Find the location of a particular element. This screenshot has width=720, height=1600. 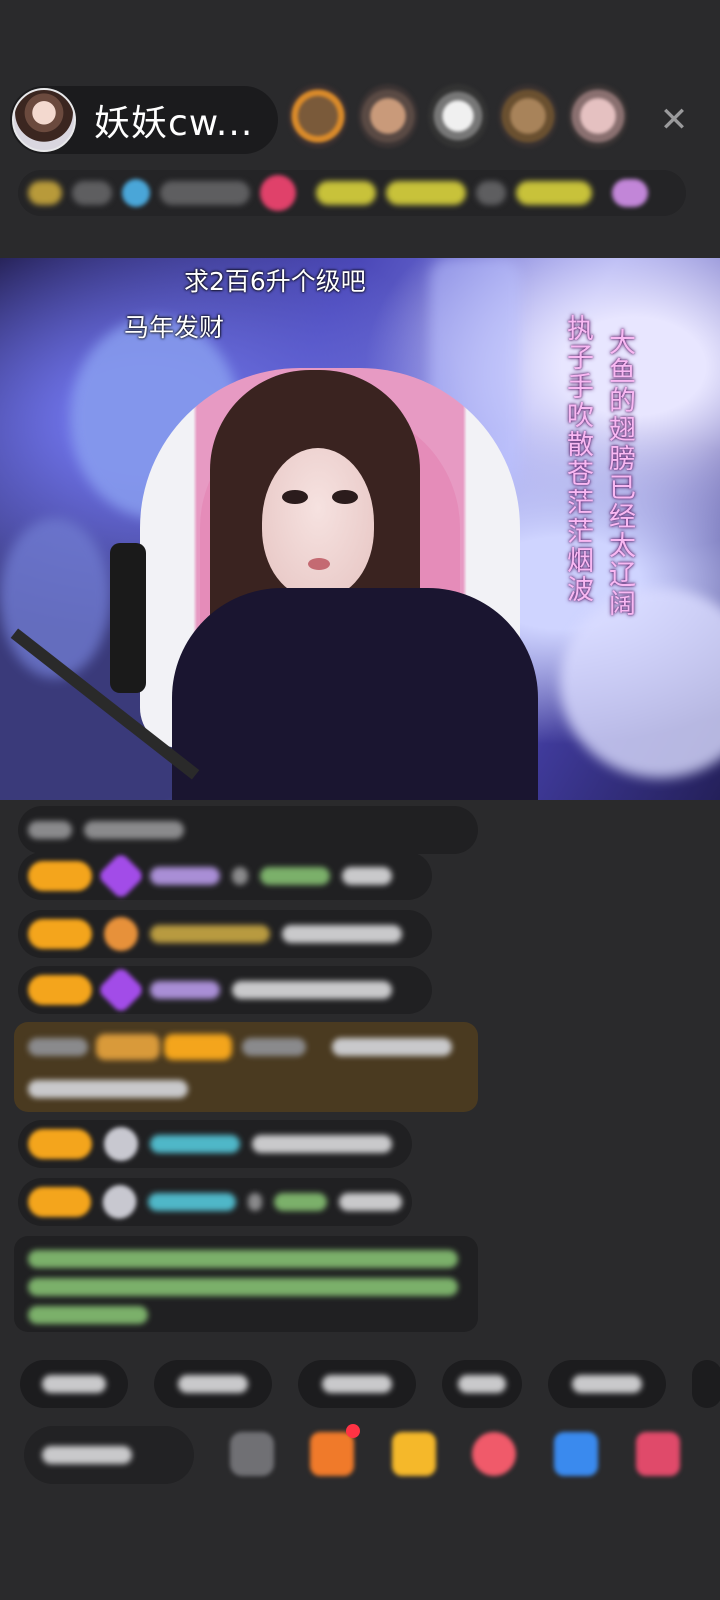

streamer-lips is located at coordinates (319, 564).